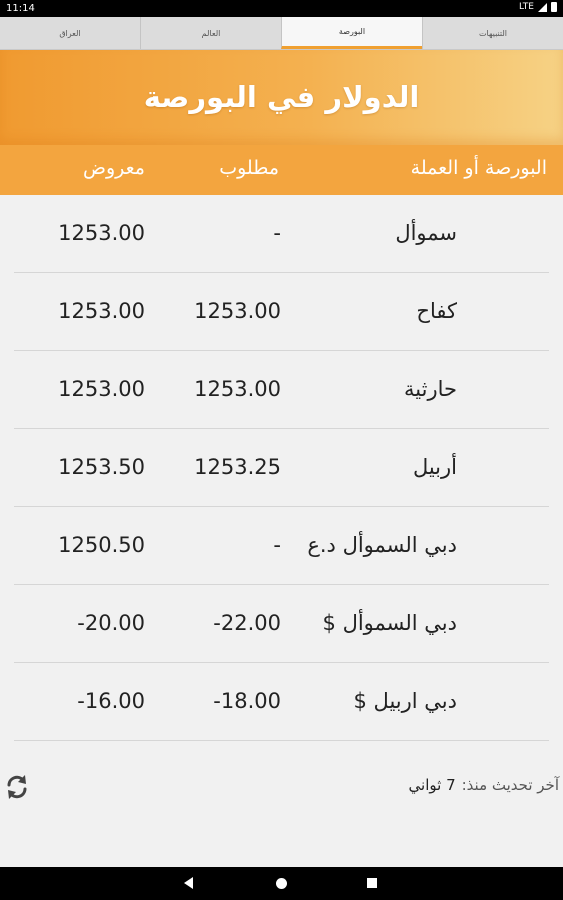 The image size is (563, 900). What do you see at coordinates (281, 312) in the screenshot?
I see `table-row: كفاح 1253.00 1253.00` at bounding box center [281, 312].